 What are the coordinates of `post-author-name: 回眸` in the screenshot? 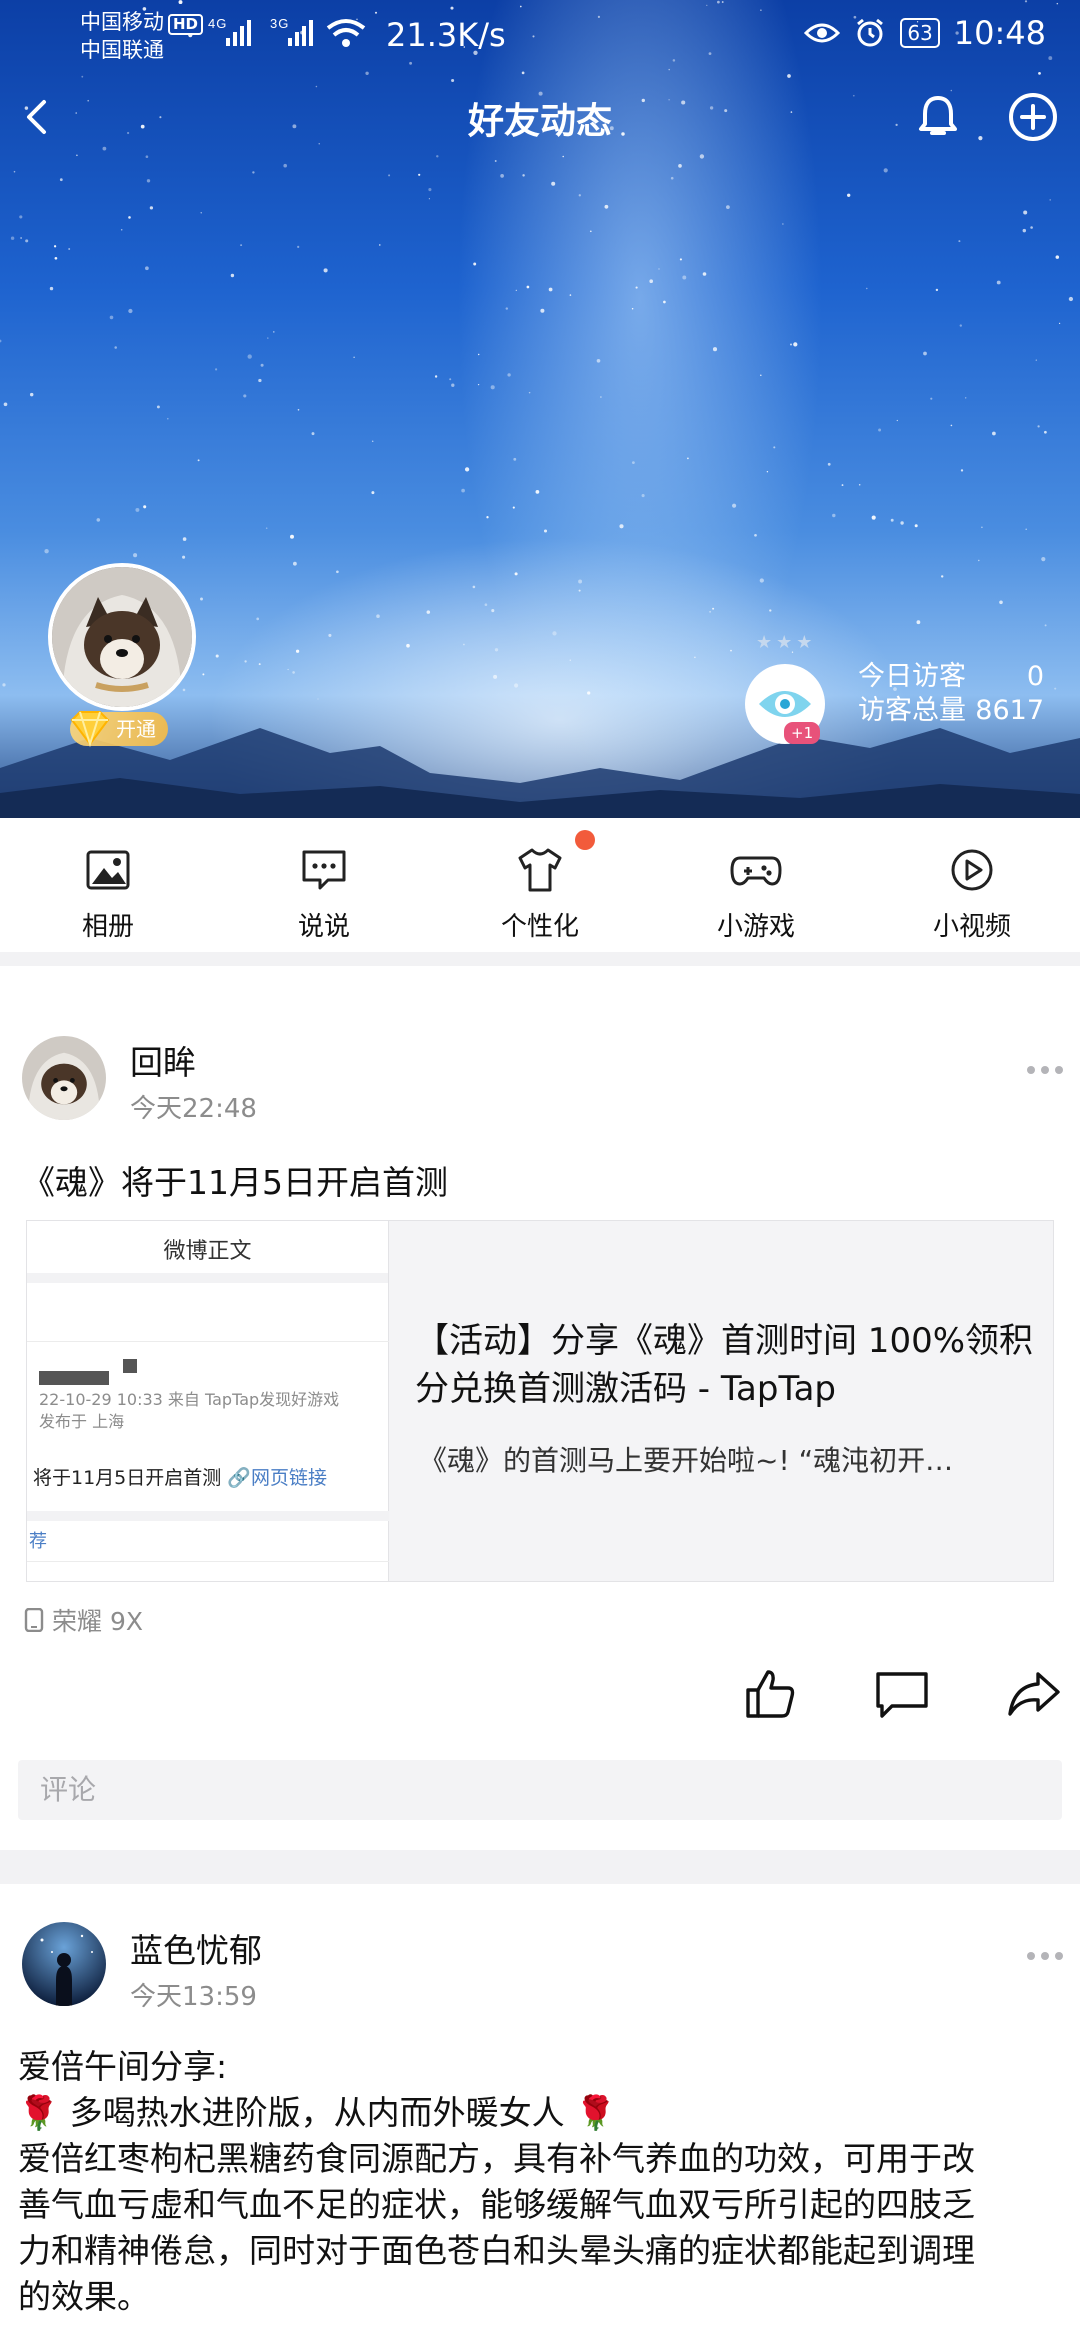 It's located at (163, 1060).